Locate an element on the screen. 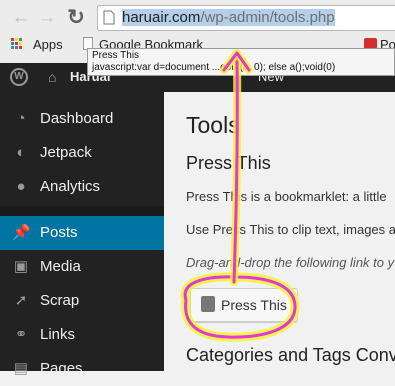  dashboard-icon: ◔ is located at coordinates (21, 118).